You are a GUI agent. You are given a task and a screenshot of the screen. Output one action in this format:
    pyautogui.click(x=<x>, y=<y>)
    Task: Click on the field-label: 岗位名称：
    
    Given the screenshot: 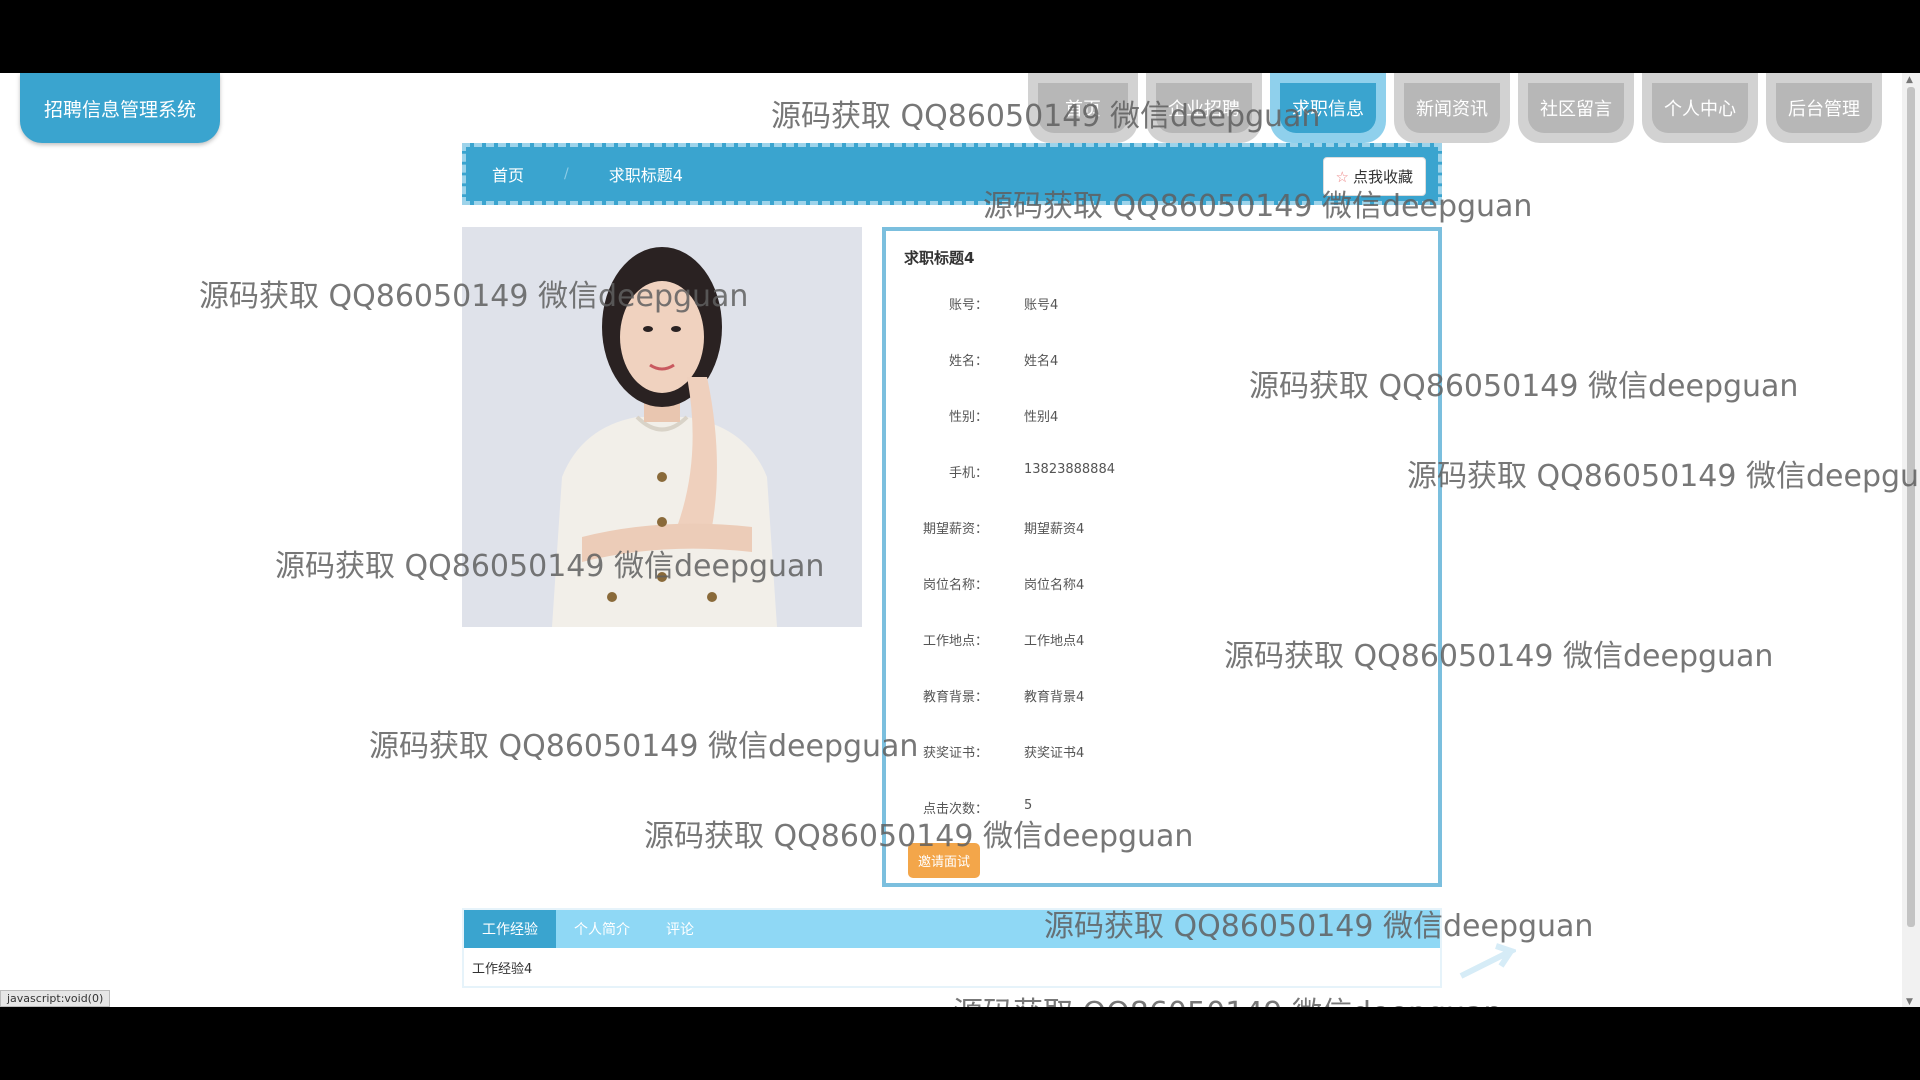 What is the action you would take?
    pyautogui.click(x=955, y=585)
    